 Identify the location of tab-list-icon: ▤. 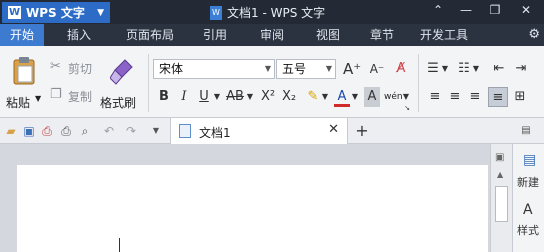
(526, 131).